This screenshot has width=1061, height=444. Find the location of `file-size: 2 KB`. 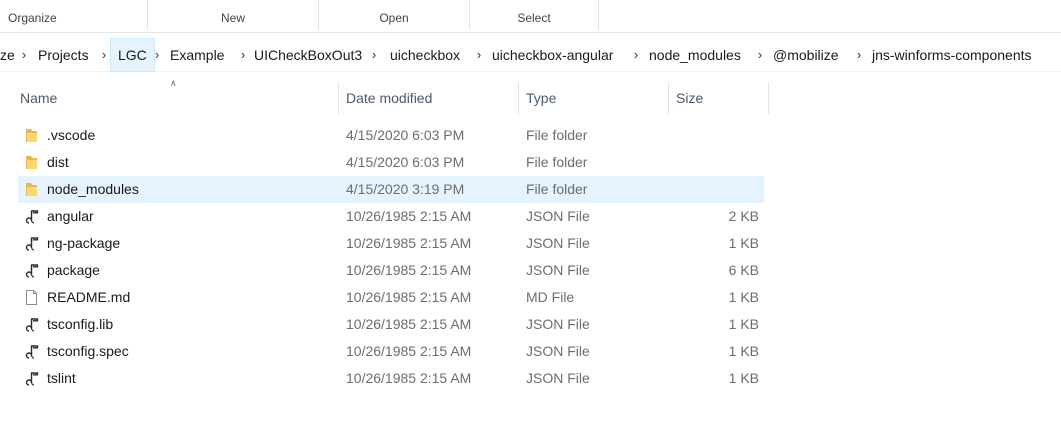

file-size: 2 KB is located at coordinates (743, 216).